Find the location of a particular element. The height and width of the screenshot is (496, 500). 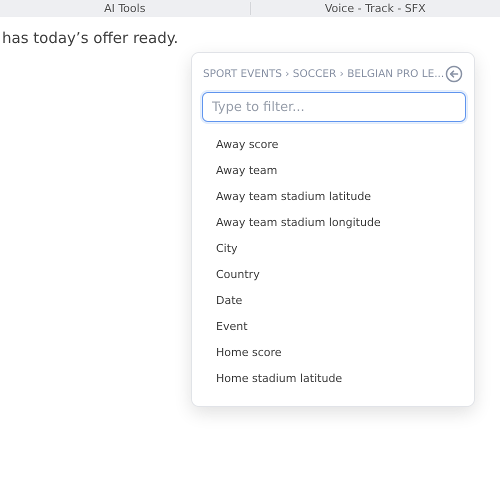

tab: Voice - Track - SFX is located at coordinates (375, 8).